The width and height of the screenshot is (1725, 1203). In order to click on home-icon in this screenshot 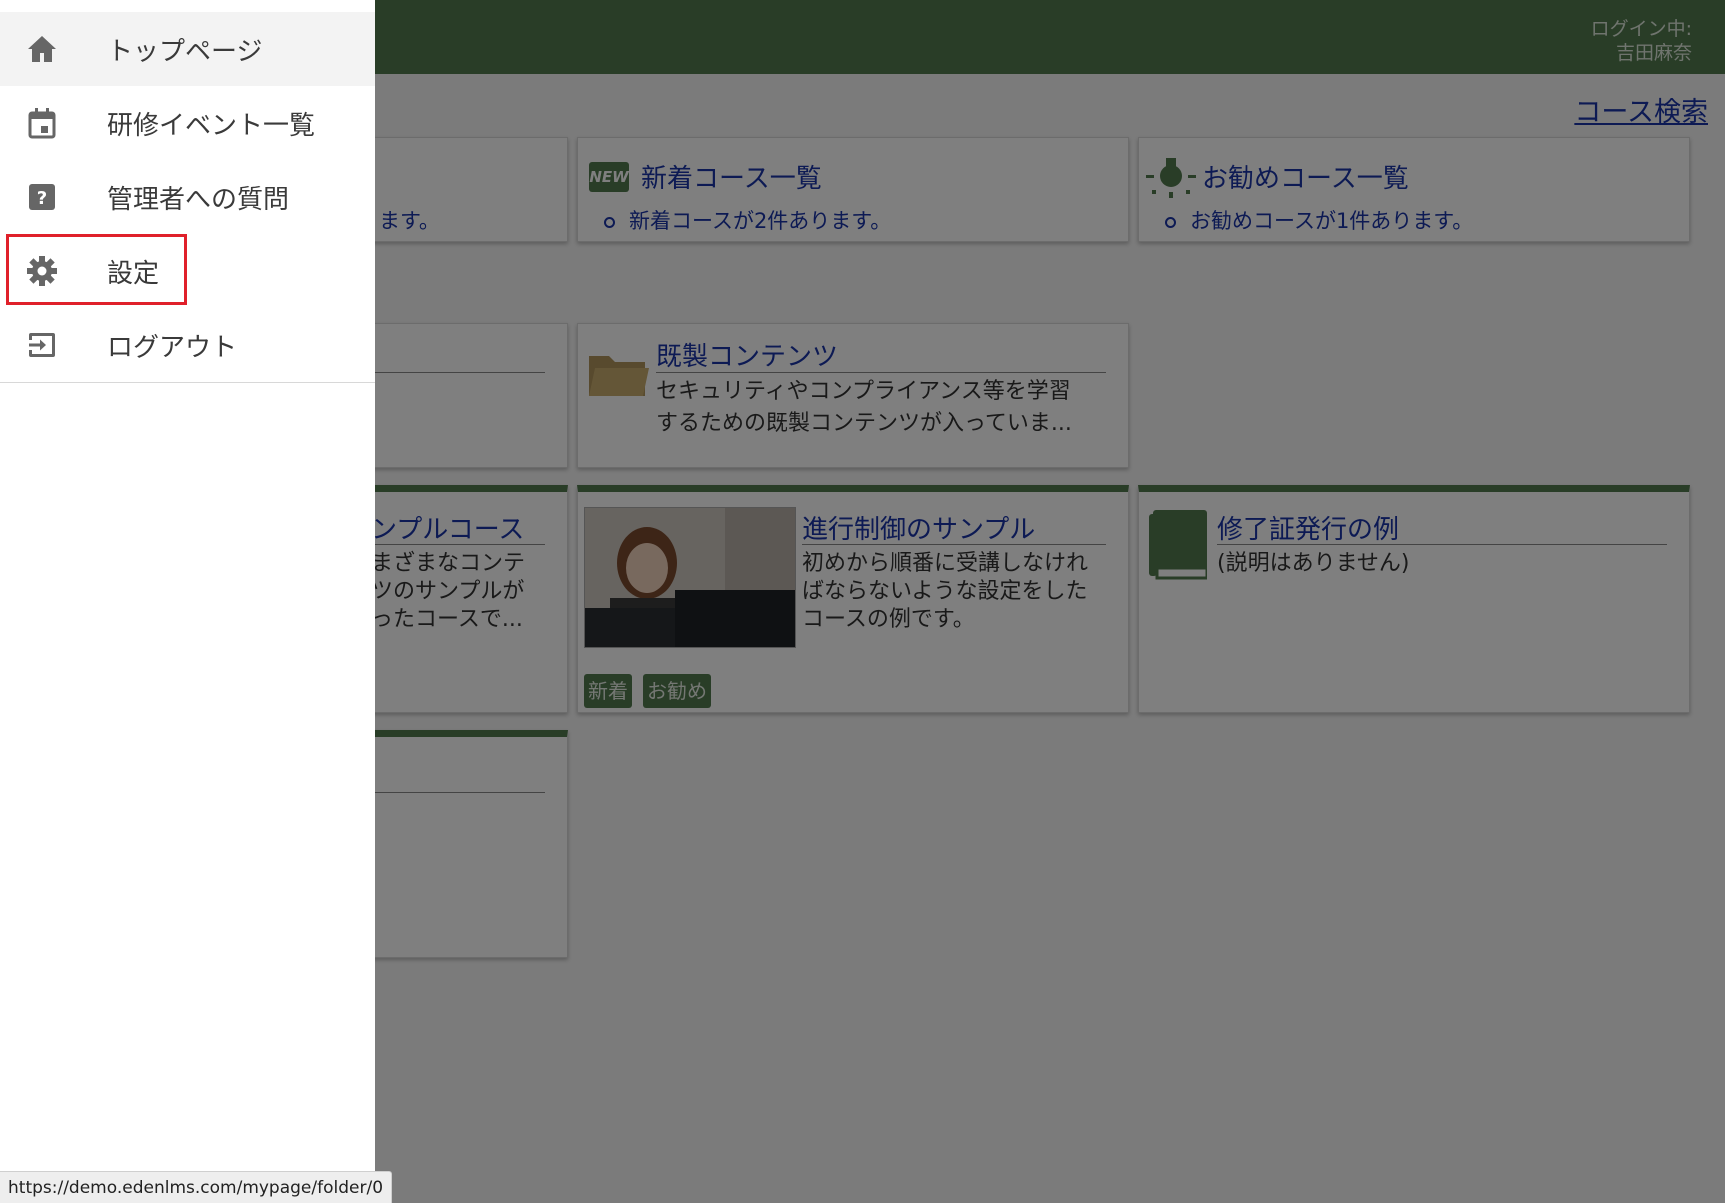, I will do `click(42, 49)`.